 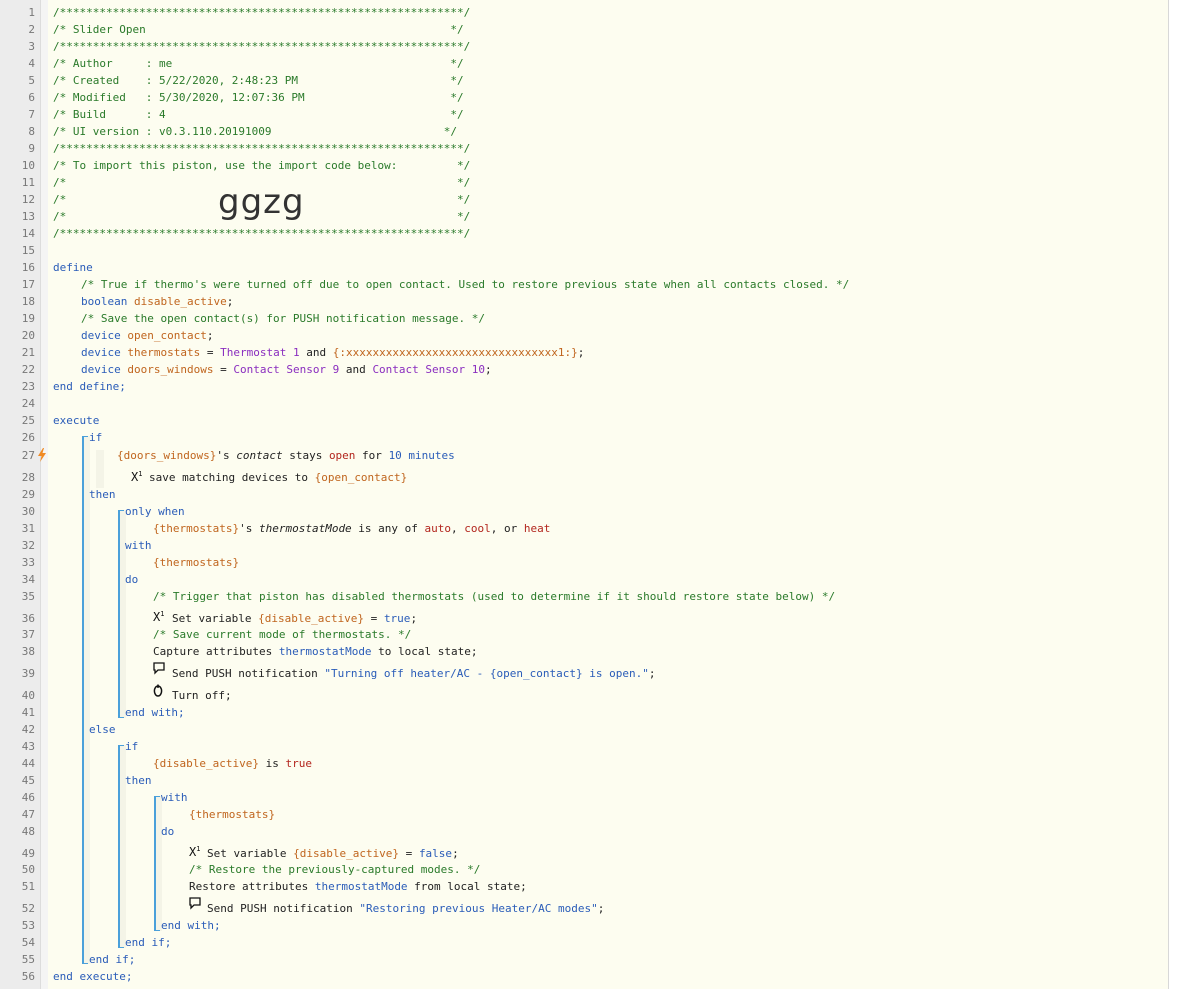 What do you see at coordinates (202, 695) in the screenshot?
I see `turn-off-action: Turn off;` at bounding box center [202, 695].